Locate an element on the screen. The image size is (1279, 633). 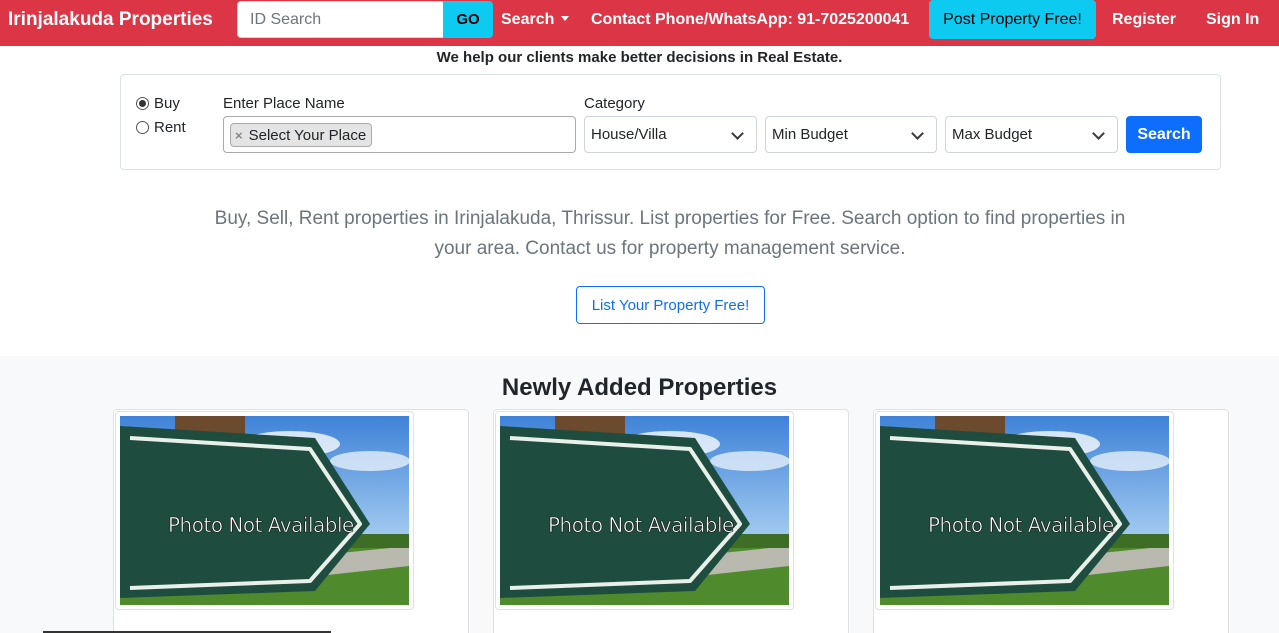
min-budget-select: Min Budget is located at coordinates (851, 134).